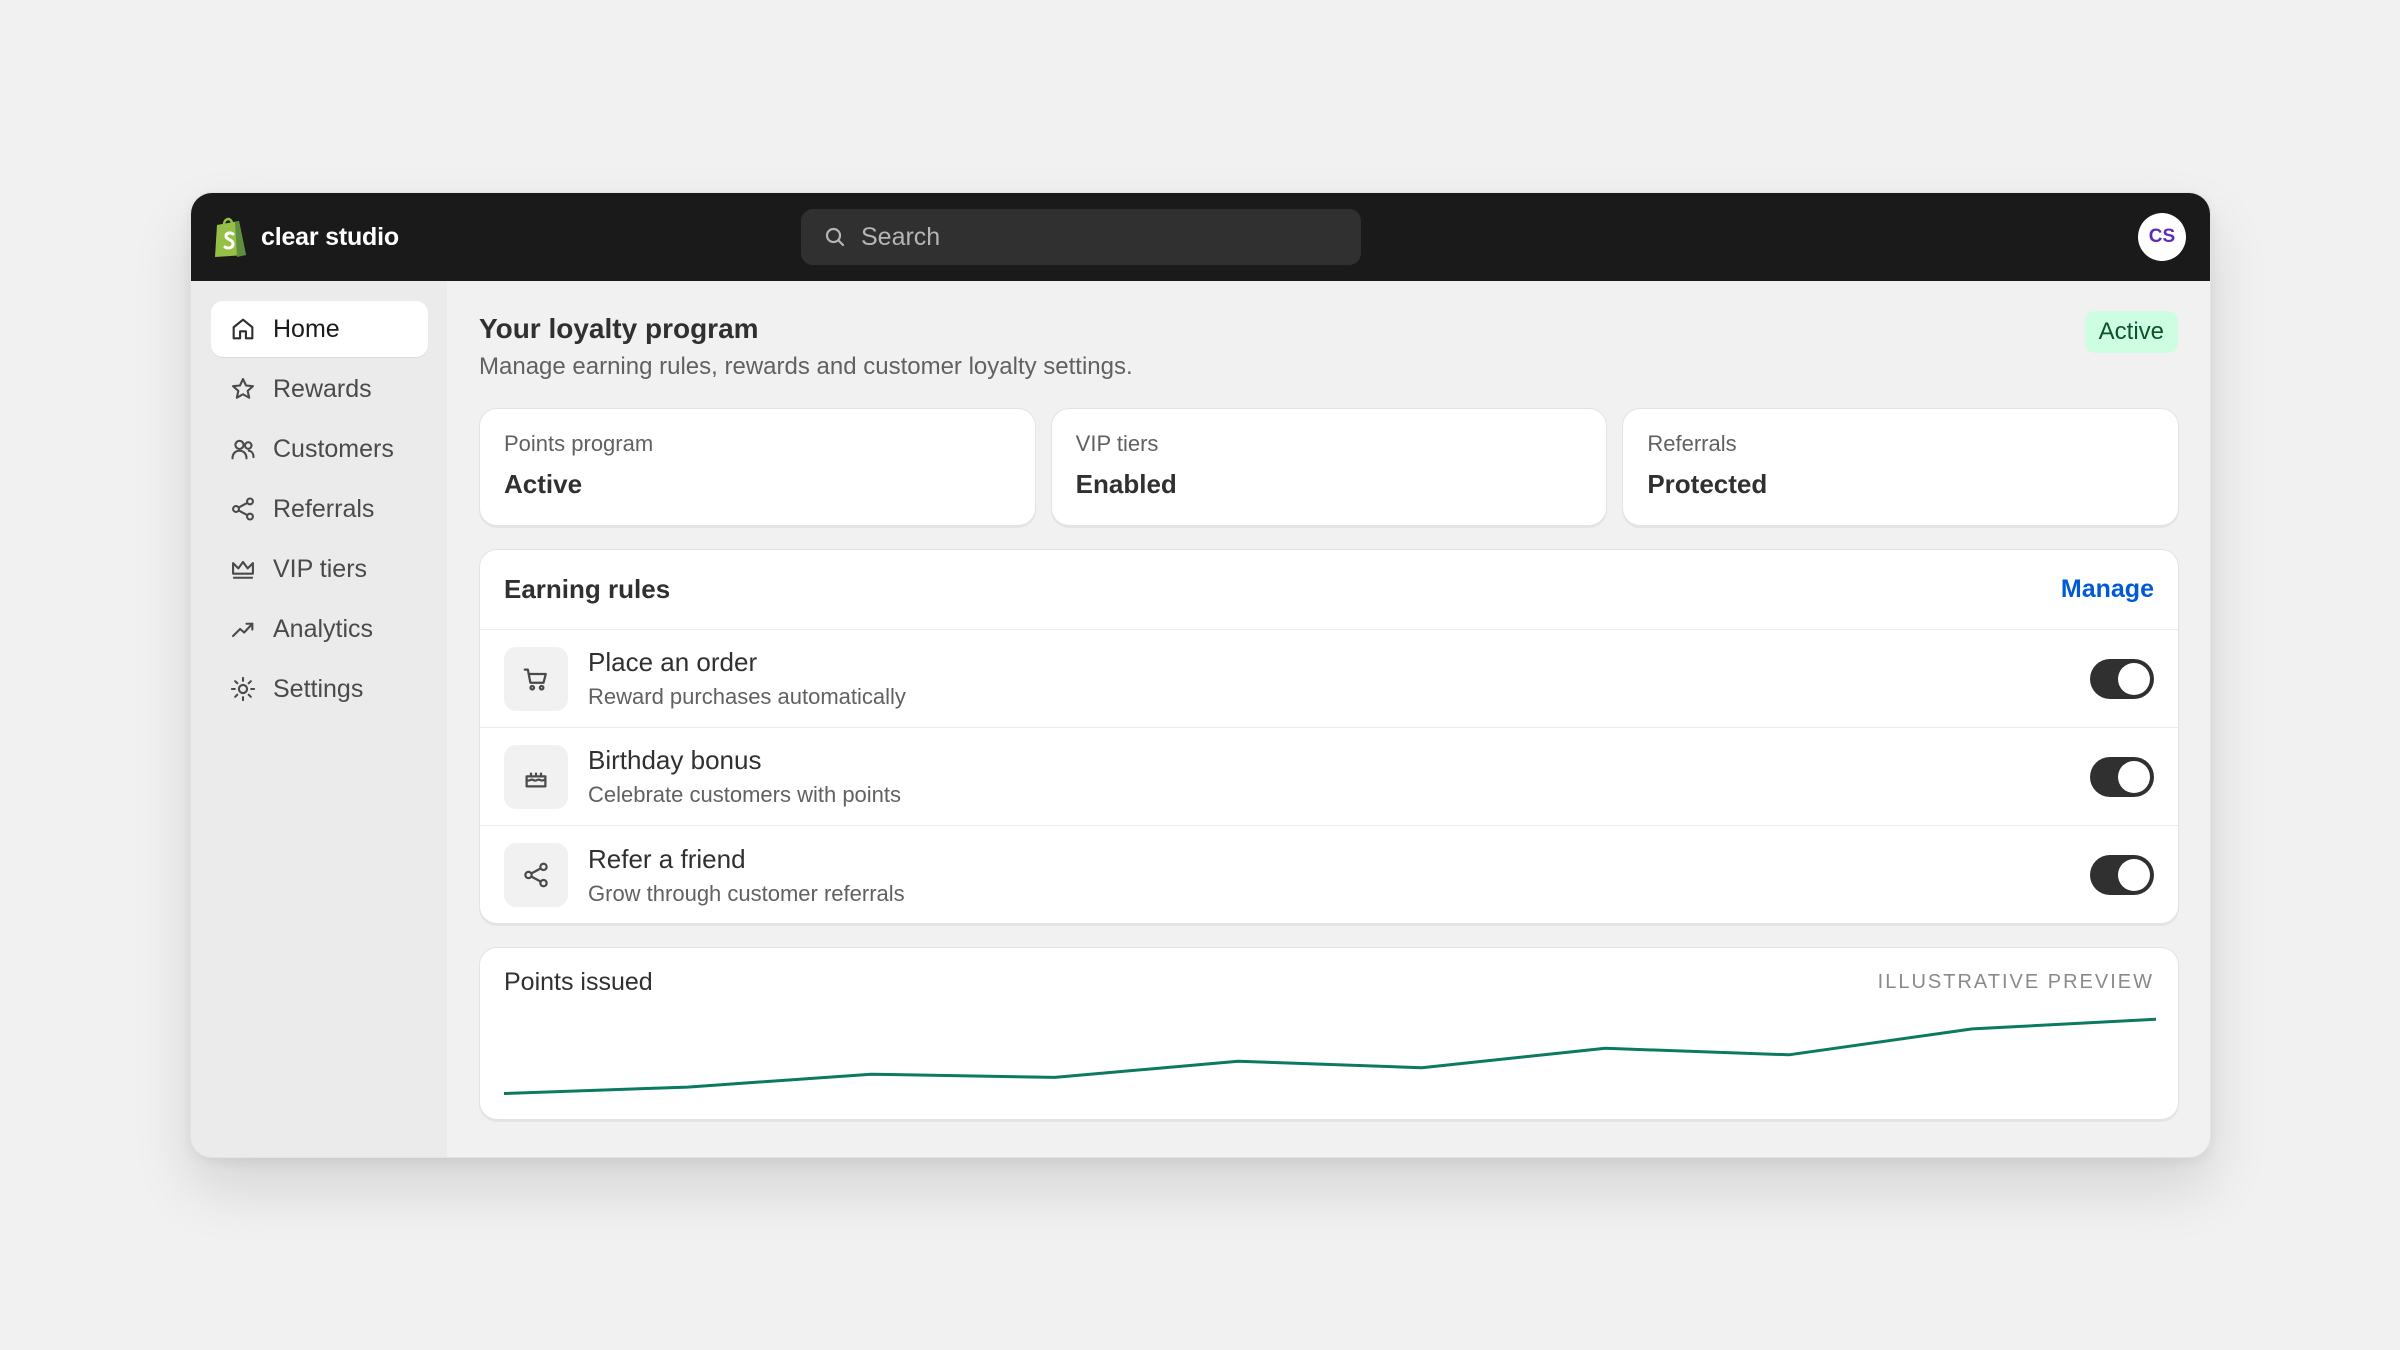 Image resolution: width=2400 pixels, height=1350 pixels. I want to click on cart-icon, so click(535, 679).